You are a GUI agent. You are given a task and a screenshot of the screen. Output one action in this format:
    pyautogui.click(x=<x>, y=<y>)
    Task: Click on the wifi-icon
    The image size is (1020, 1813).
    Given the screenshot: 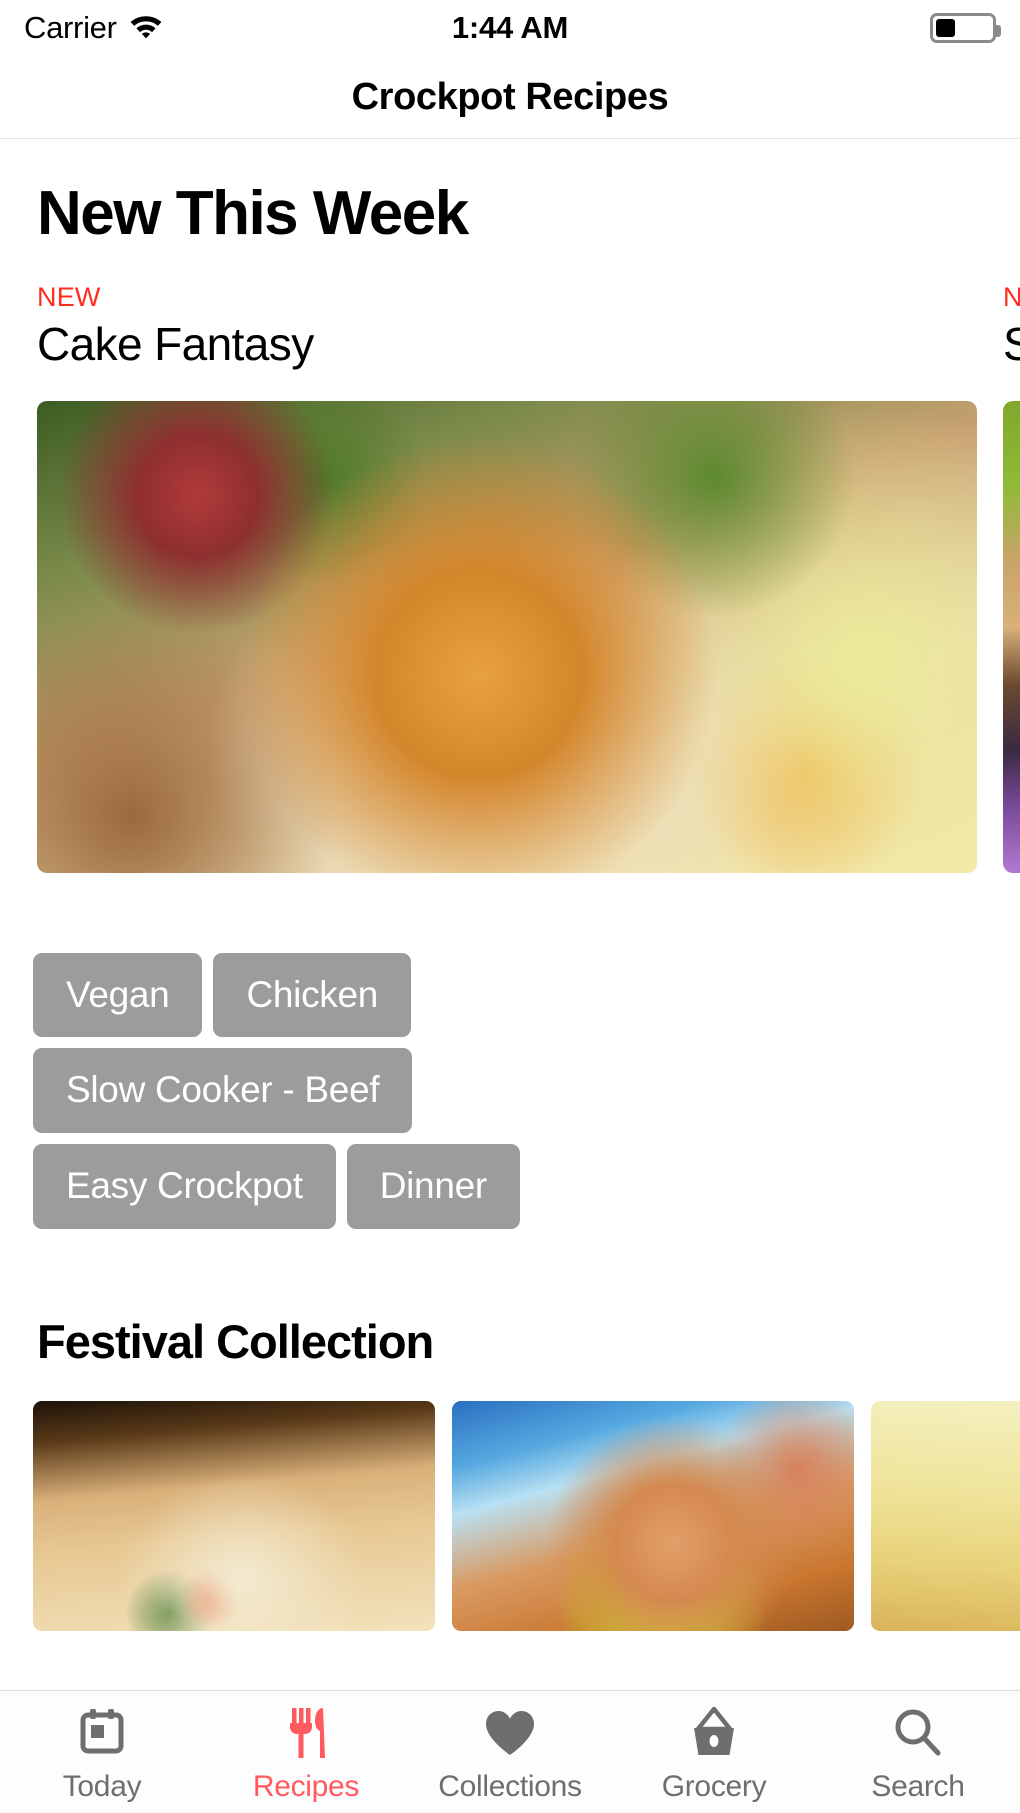 What is the action you would take?
    pyautogui.click(x=146, y=28)
    